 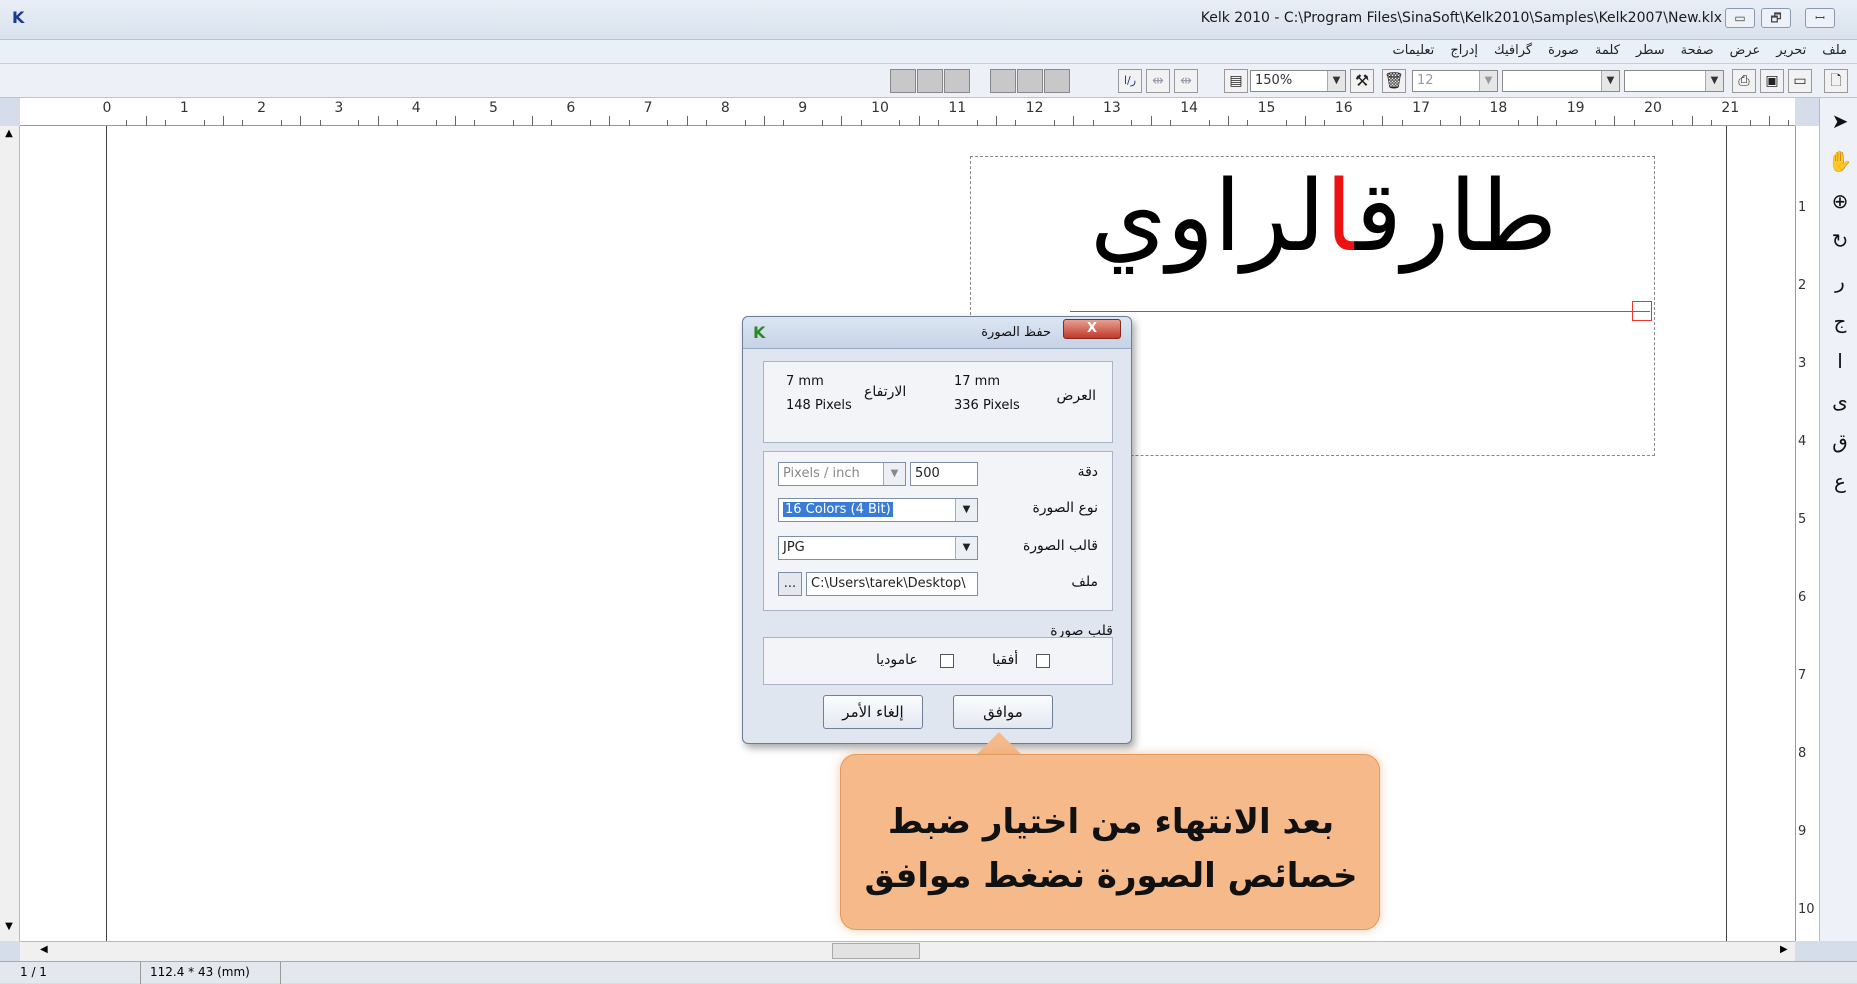 What do you see at coordinates (944, 474) in the screenshot?
I see `resolution-input: 500` at bounding box center [944, 474].